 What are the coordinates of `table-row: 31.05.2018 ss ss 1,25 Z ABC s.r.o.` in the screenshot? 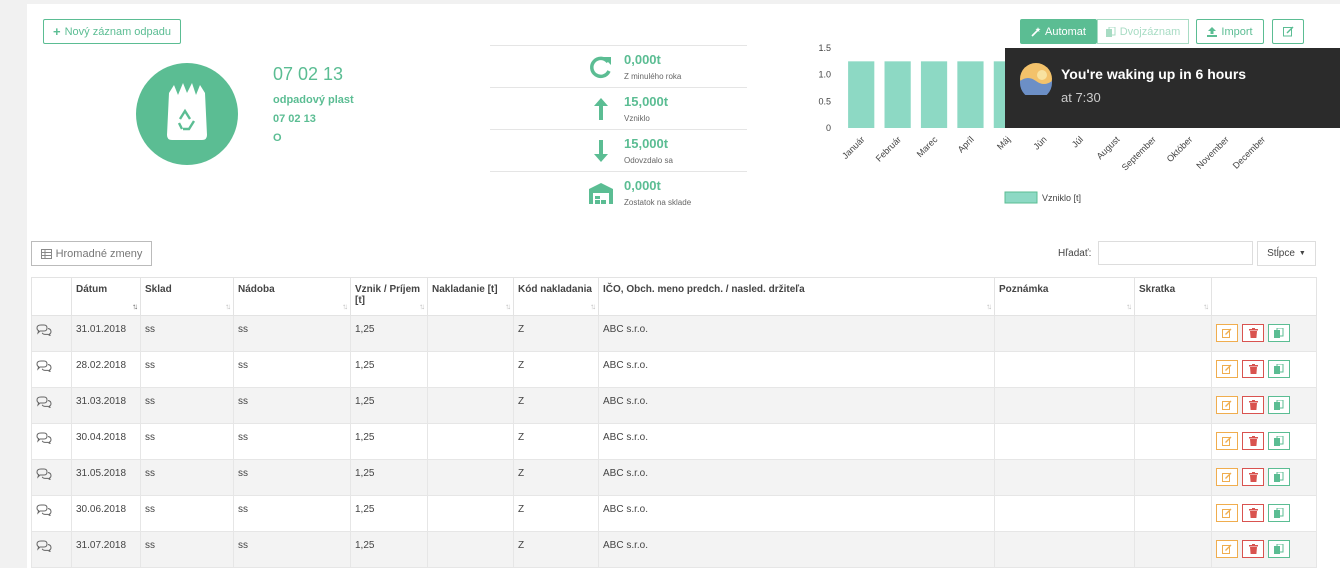 It's located at (674, 477).